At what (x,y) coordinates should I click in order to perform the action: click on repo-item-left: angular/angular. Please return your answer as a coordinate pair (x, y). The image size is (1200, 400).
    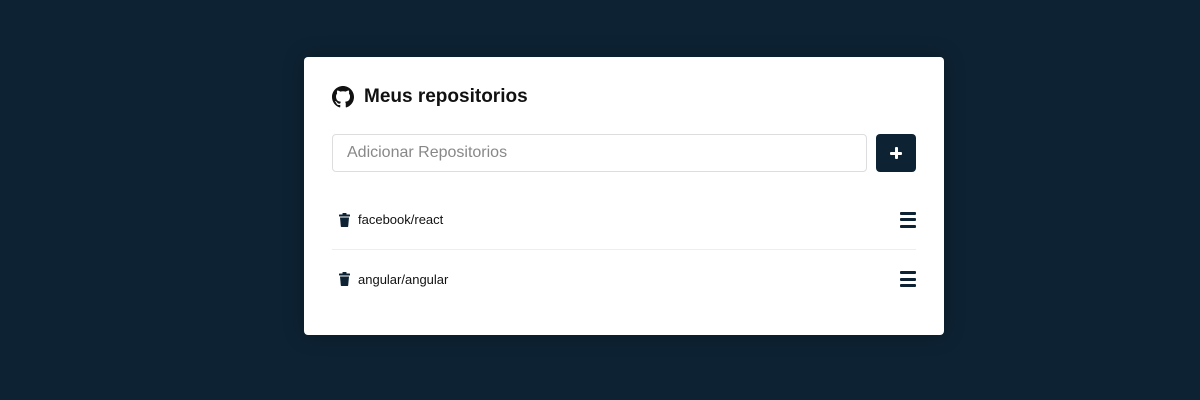
    Looking at the image, I should click on (390, 279).